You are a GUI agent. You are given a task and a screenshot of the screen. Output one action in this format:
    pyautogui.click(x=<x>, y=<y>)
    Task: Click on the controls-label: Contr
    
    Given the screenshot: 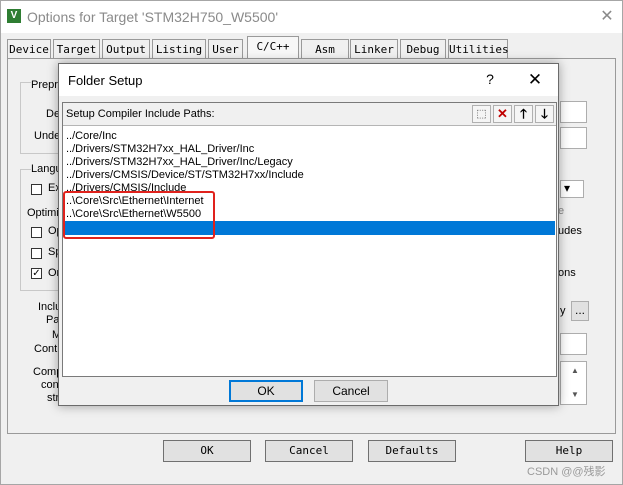 What is the action you would take?
    pyautogui.click(x=47, y=349)
    